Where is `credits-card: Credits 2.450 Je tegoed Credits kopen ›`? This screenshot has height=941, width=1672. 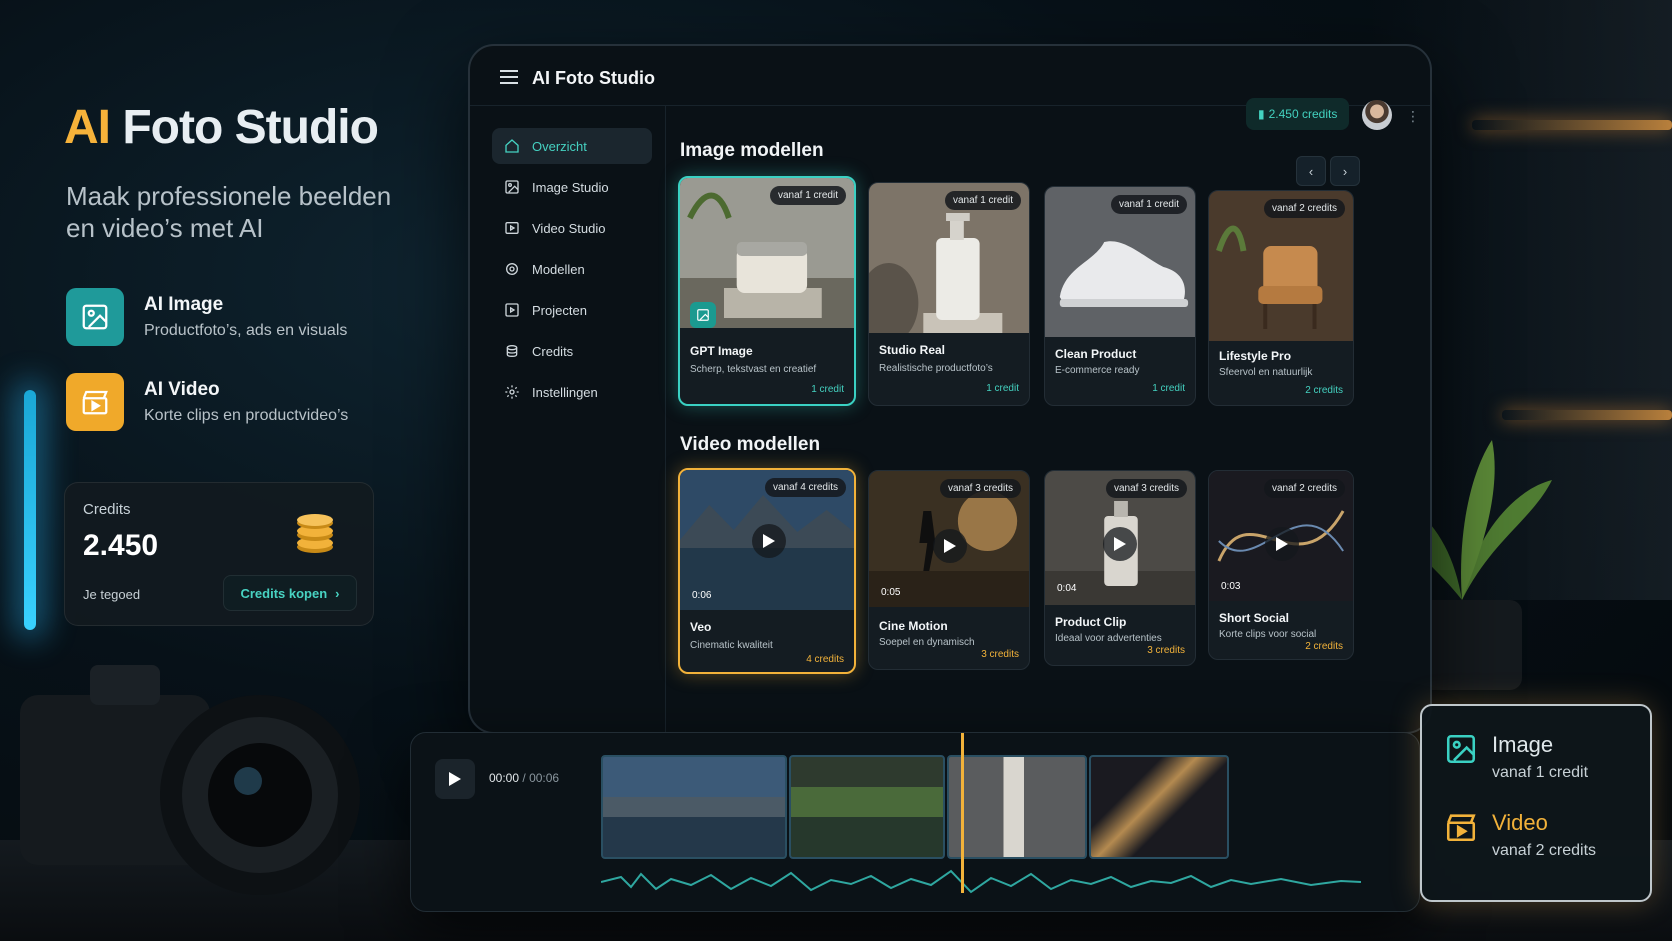
credits-card: Credits 2.450 Je tegoed Credits kopen › is located at coordinates (219, 554).